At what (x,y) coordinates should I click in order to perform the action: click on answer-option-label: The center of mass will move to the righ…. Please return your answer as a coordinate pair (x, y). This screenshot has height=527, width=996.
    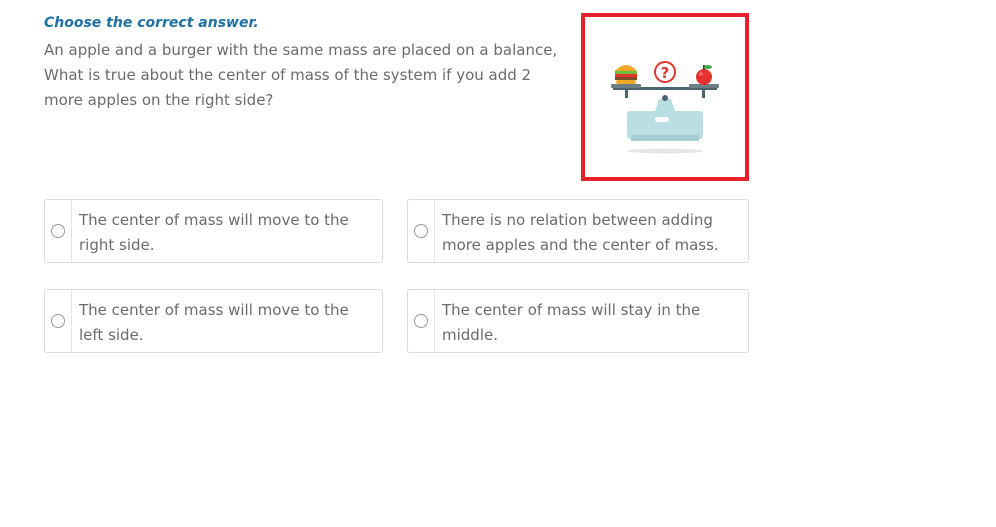
    Looking at the image, I should click on (214, 232).